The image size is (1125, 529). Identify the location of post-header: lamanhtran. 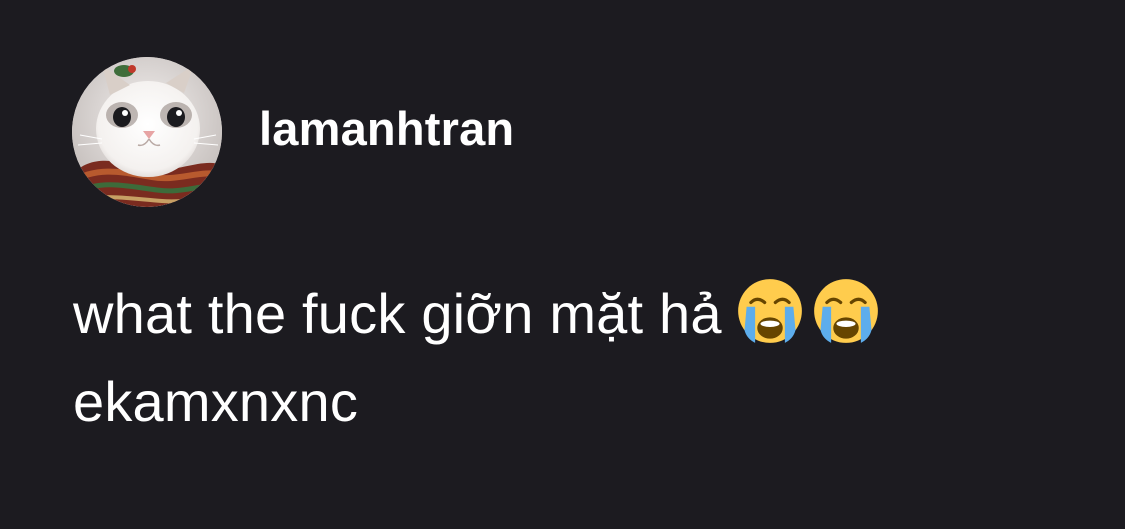
(293, 132).